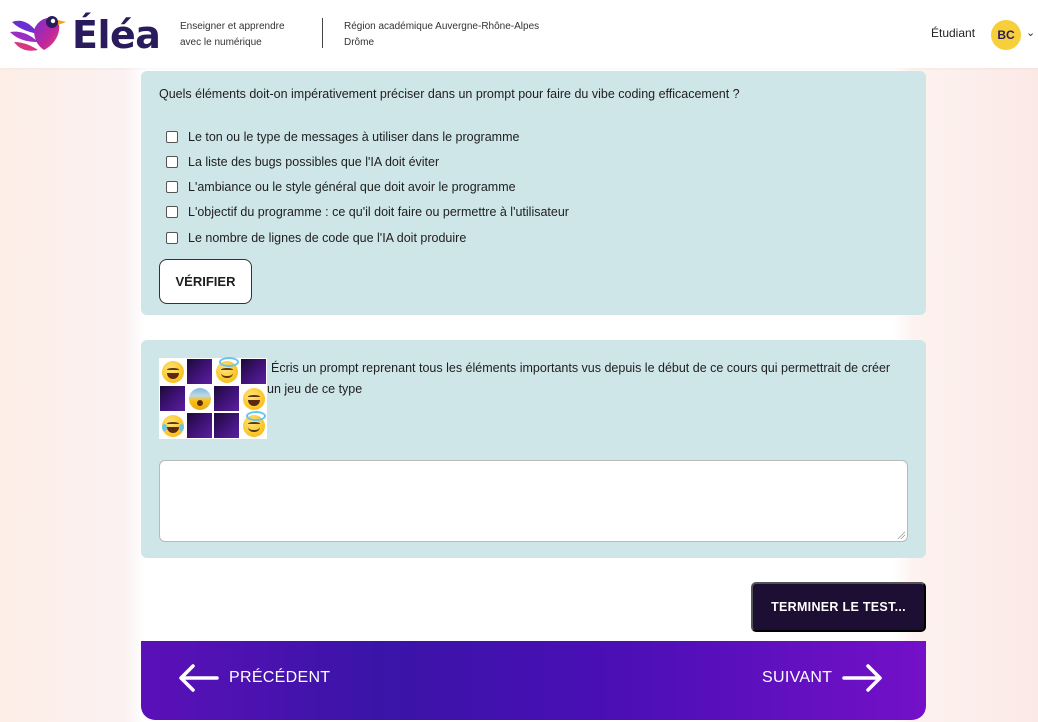 The image size is (1038, 722). I want to click on bird-logo-icon, so click(38, 33).